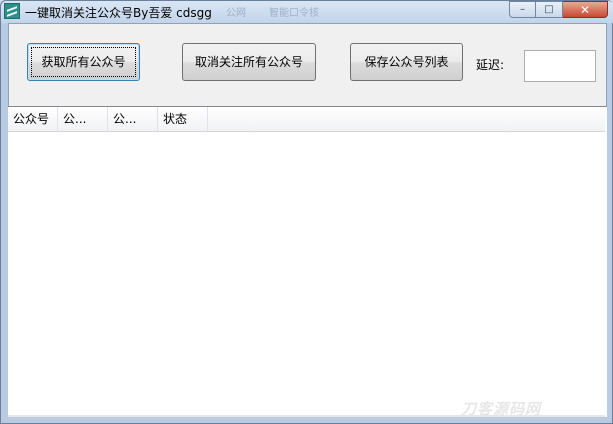 This screenshot has height=424, width=613. I want to click on column-header-status: 状态, so click(183, 119).